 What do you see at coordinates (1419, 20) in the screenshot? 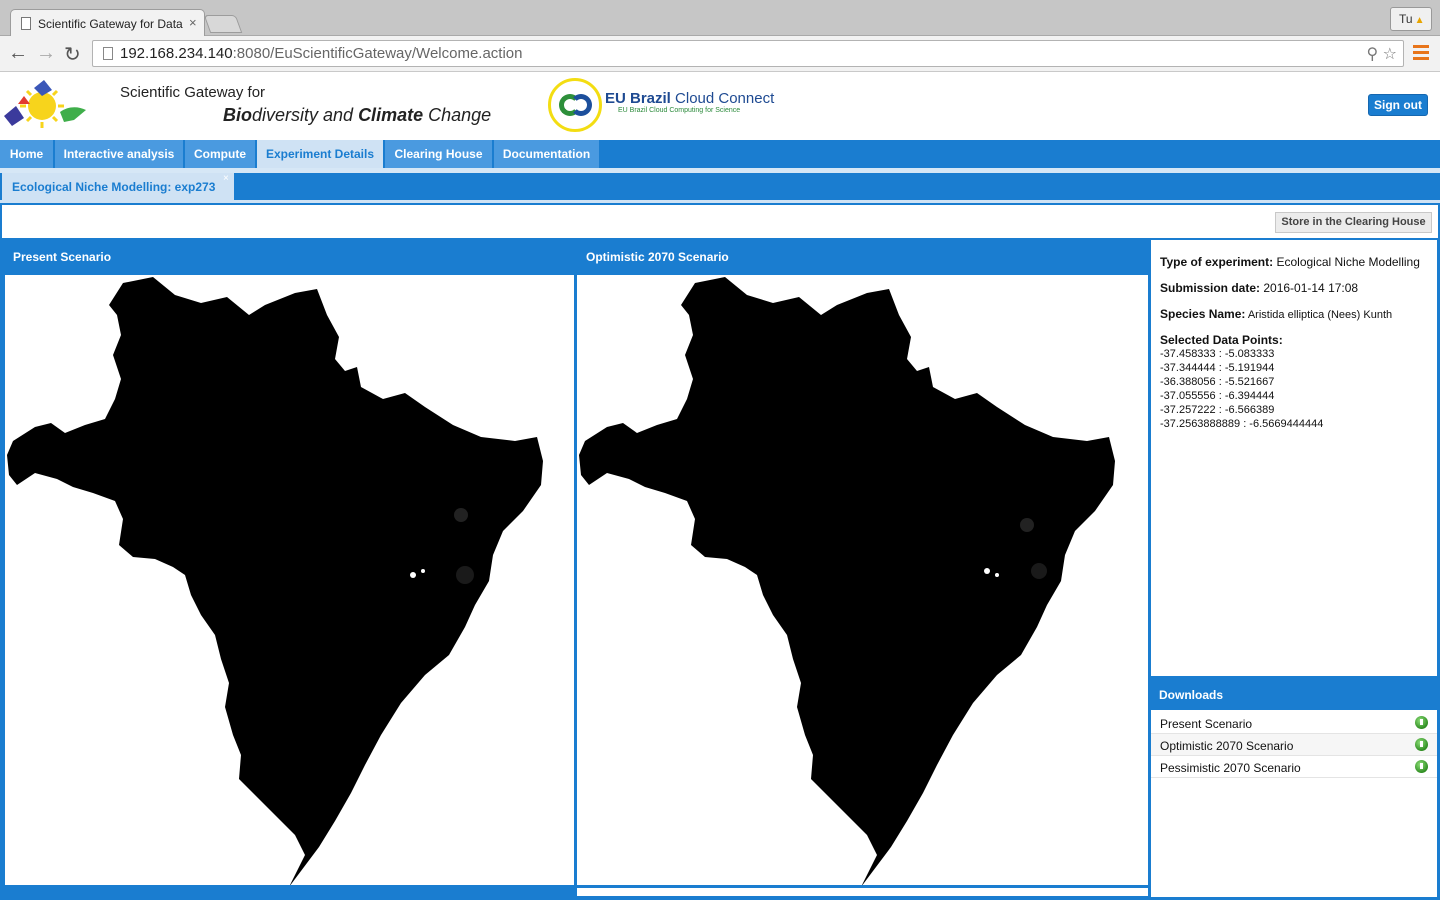
I see `warning-icon: ▲` at bounding box center [1419, 20].